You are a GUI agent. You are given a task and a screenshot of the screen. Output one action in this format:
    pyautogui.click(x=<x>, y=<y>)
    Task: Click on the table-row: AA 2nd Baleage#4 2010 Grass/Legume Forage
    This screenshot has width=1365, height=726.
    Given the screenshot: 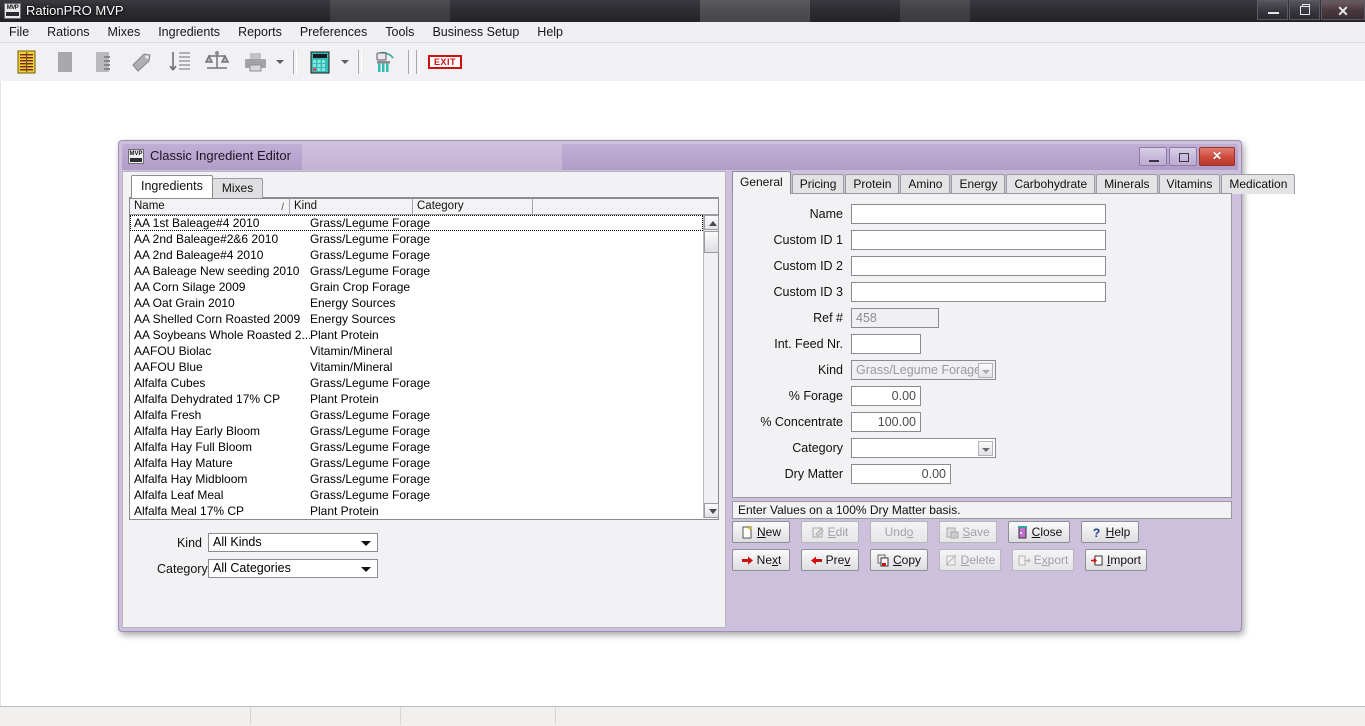 What is the action you would take?
    pyautogui.click(x=416, y=255)
    